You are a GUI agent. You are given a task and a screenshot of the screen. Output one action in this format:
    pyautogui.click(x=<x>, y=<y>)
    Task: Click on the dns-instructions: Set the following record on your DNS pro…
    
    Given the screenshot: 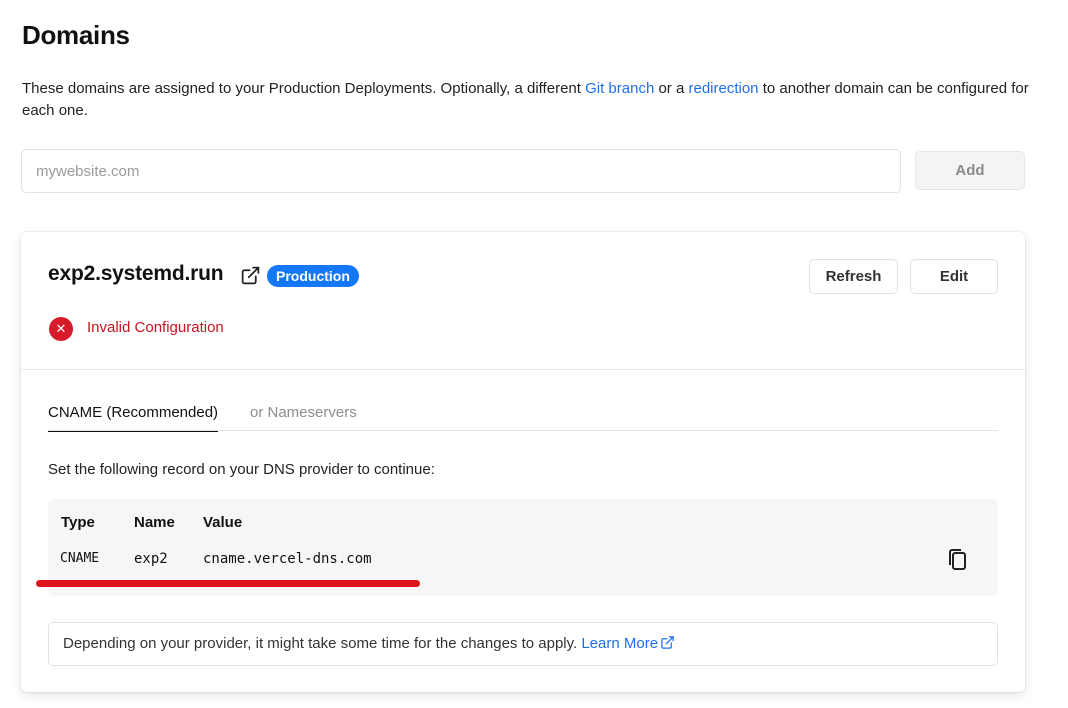 What is the action you would take?
    pyautogui.click(x=241, y=469)
    